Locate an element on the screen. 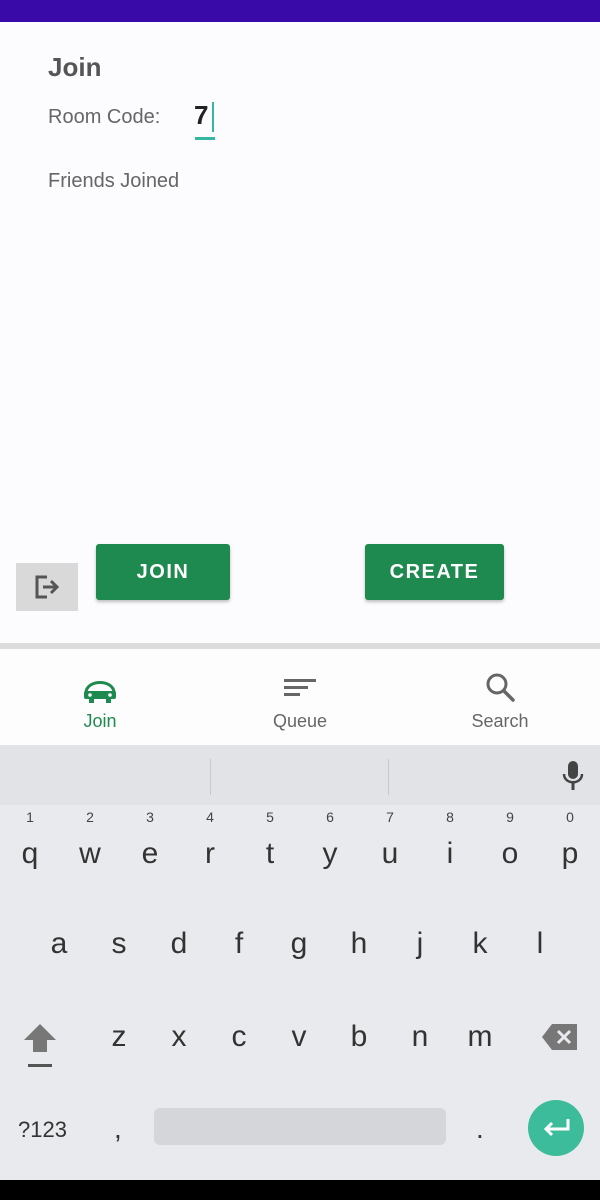 Image resolution: width=600 pixels, height=1200 pixels. key-v: v is located at coordinates (299, 1060).